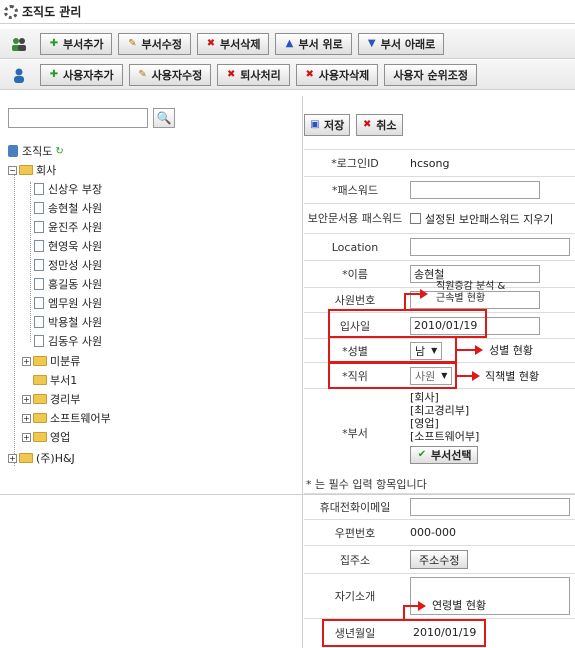  I want to click on tree-node-sales: + 영업, so click(46, 437).